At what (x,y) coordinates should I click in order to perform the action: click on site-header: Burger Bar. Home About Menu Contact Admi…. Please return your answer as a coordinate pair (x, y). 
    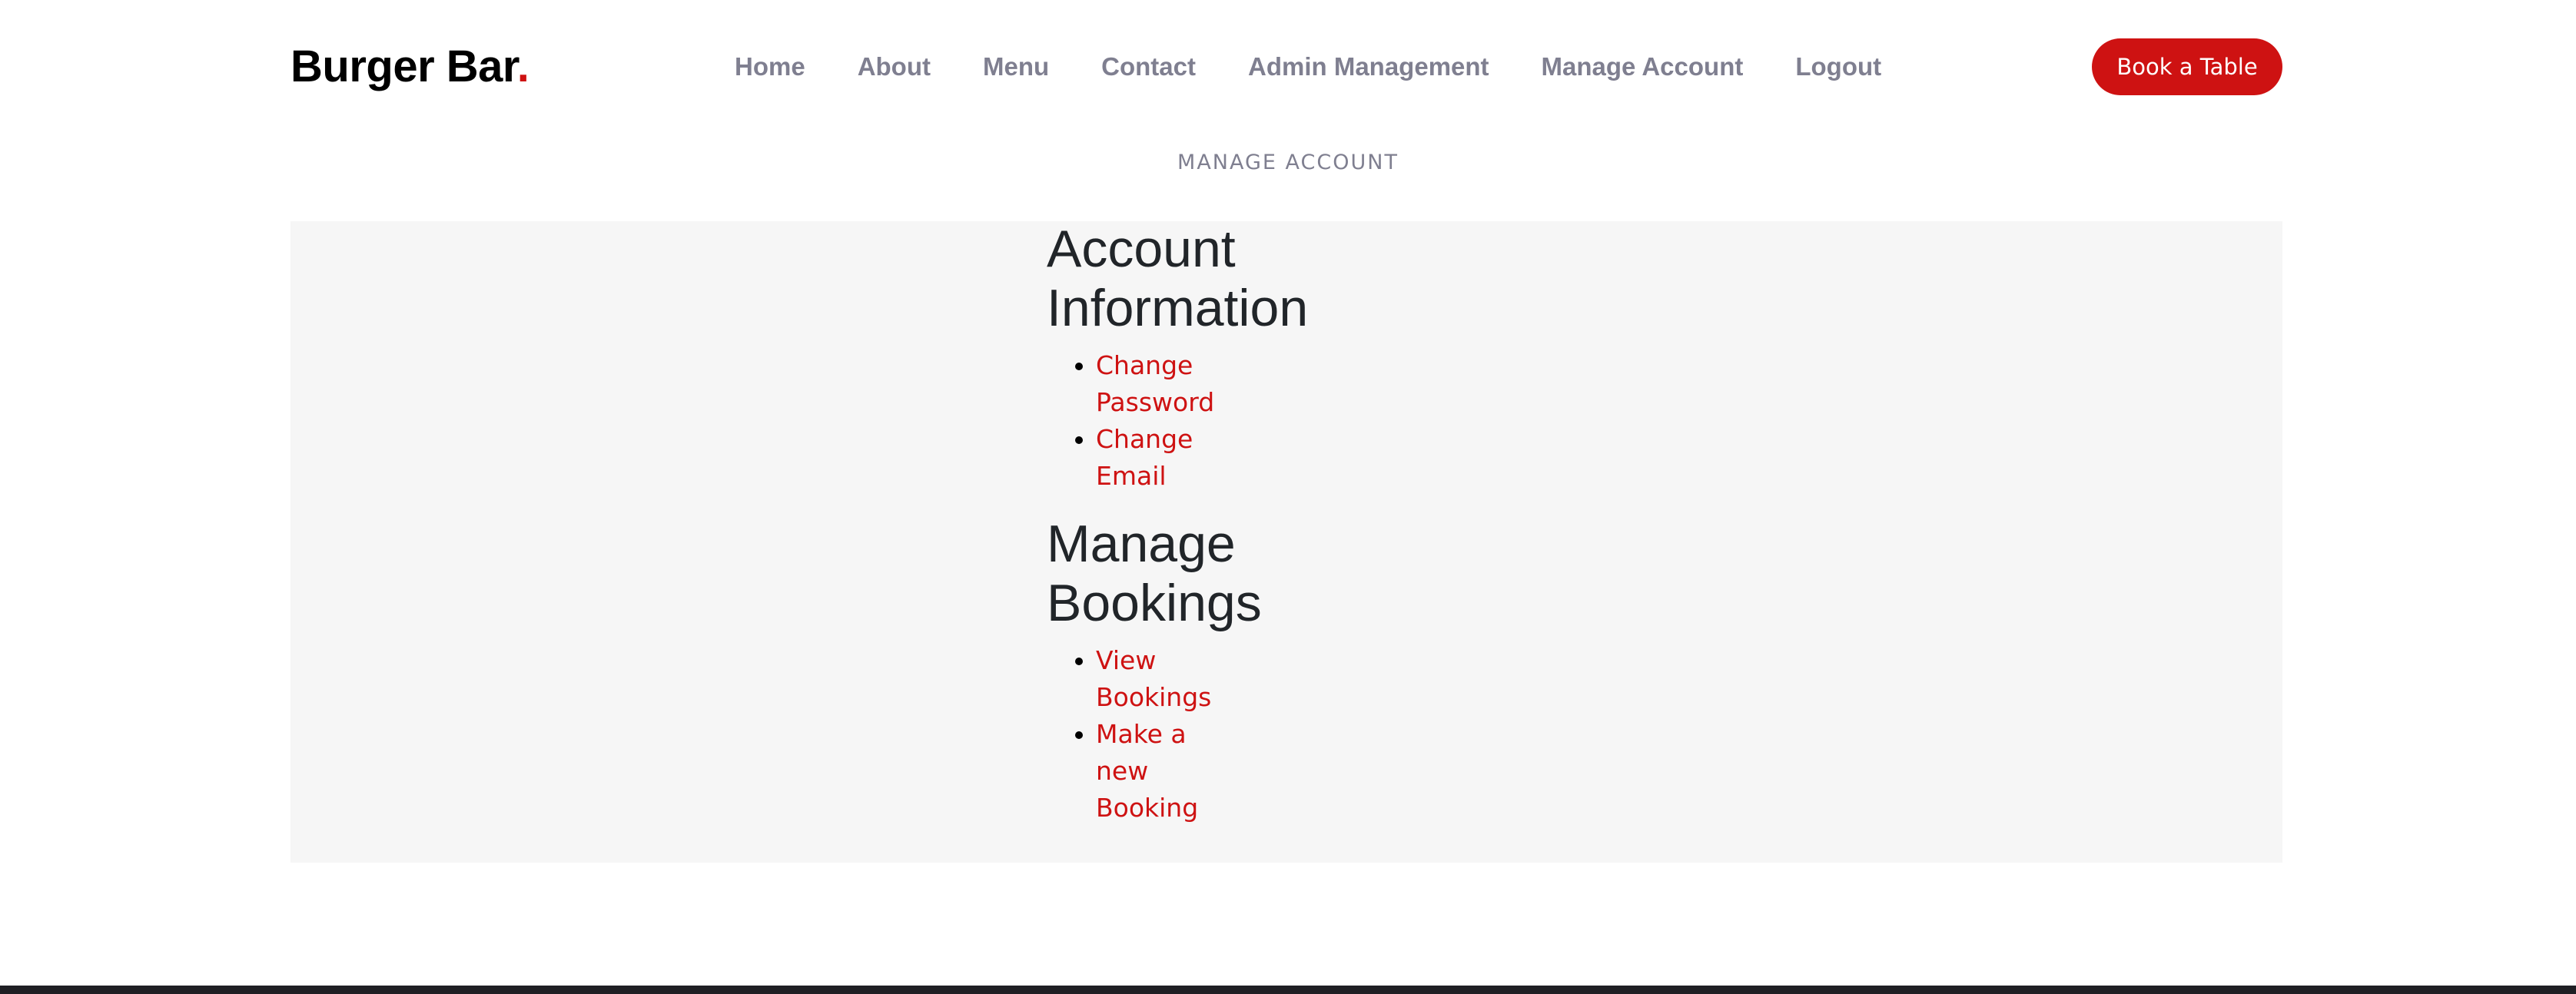
    Looking at the image, I should click on (1288, 66).